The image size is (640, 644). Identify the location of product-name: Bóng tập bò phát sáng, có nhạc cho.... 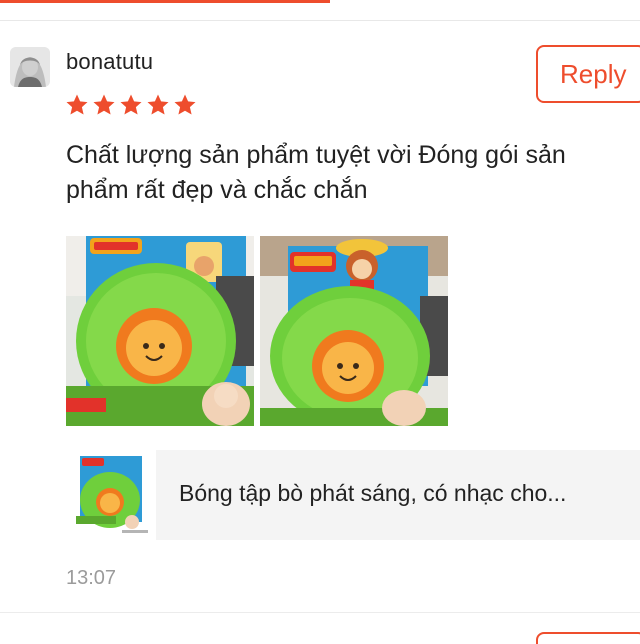
(372, 493).